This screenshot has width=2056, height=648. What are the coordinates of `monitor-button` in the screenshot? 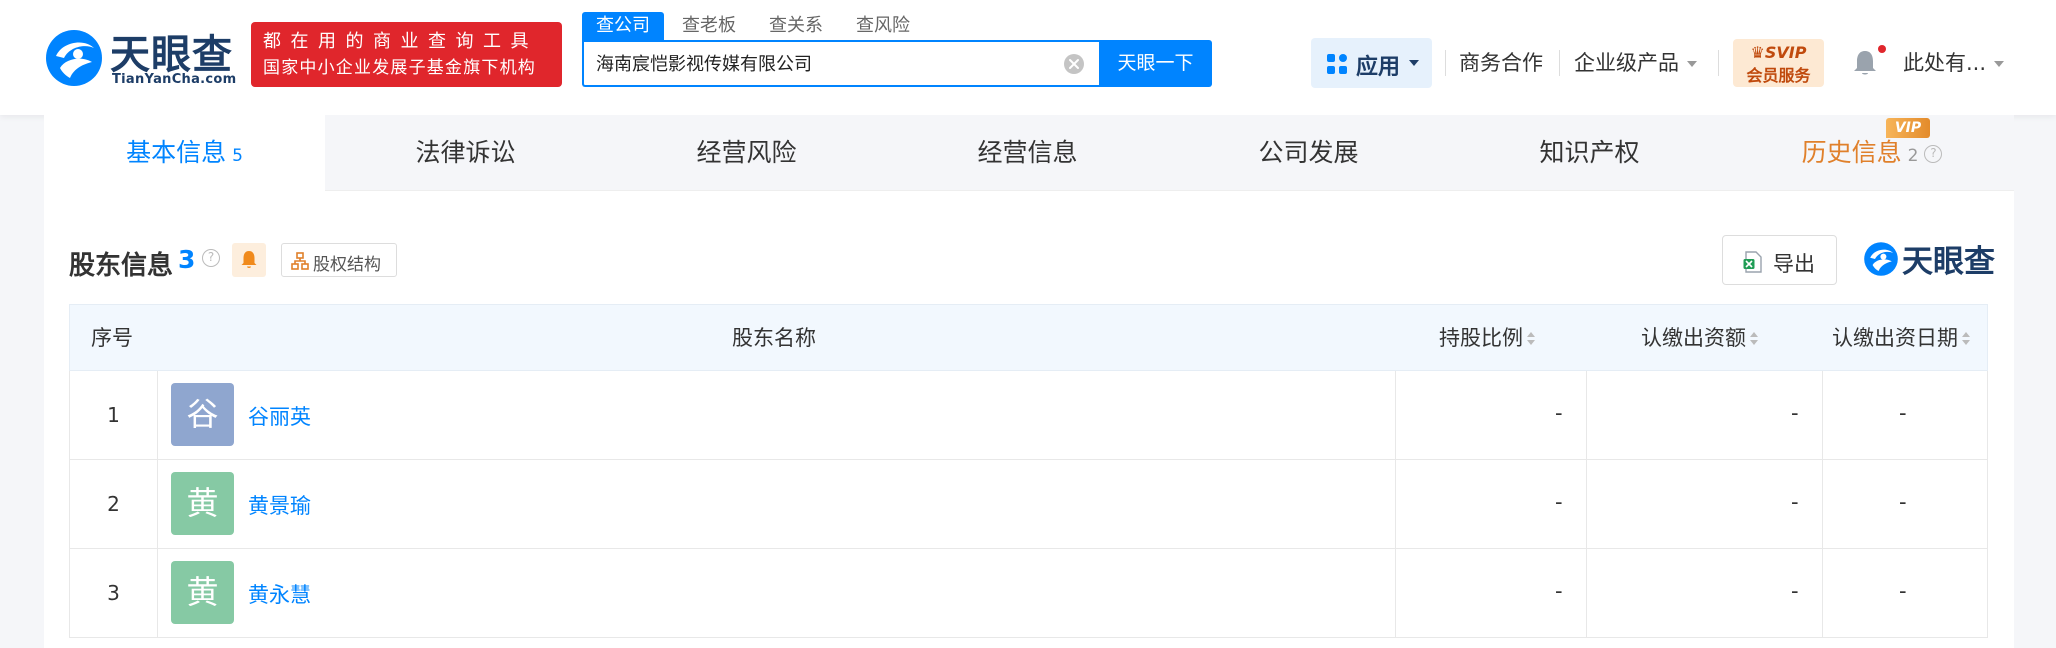 It's located at (249, 260).